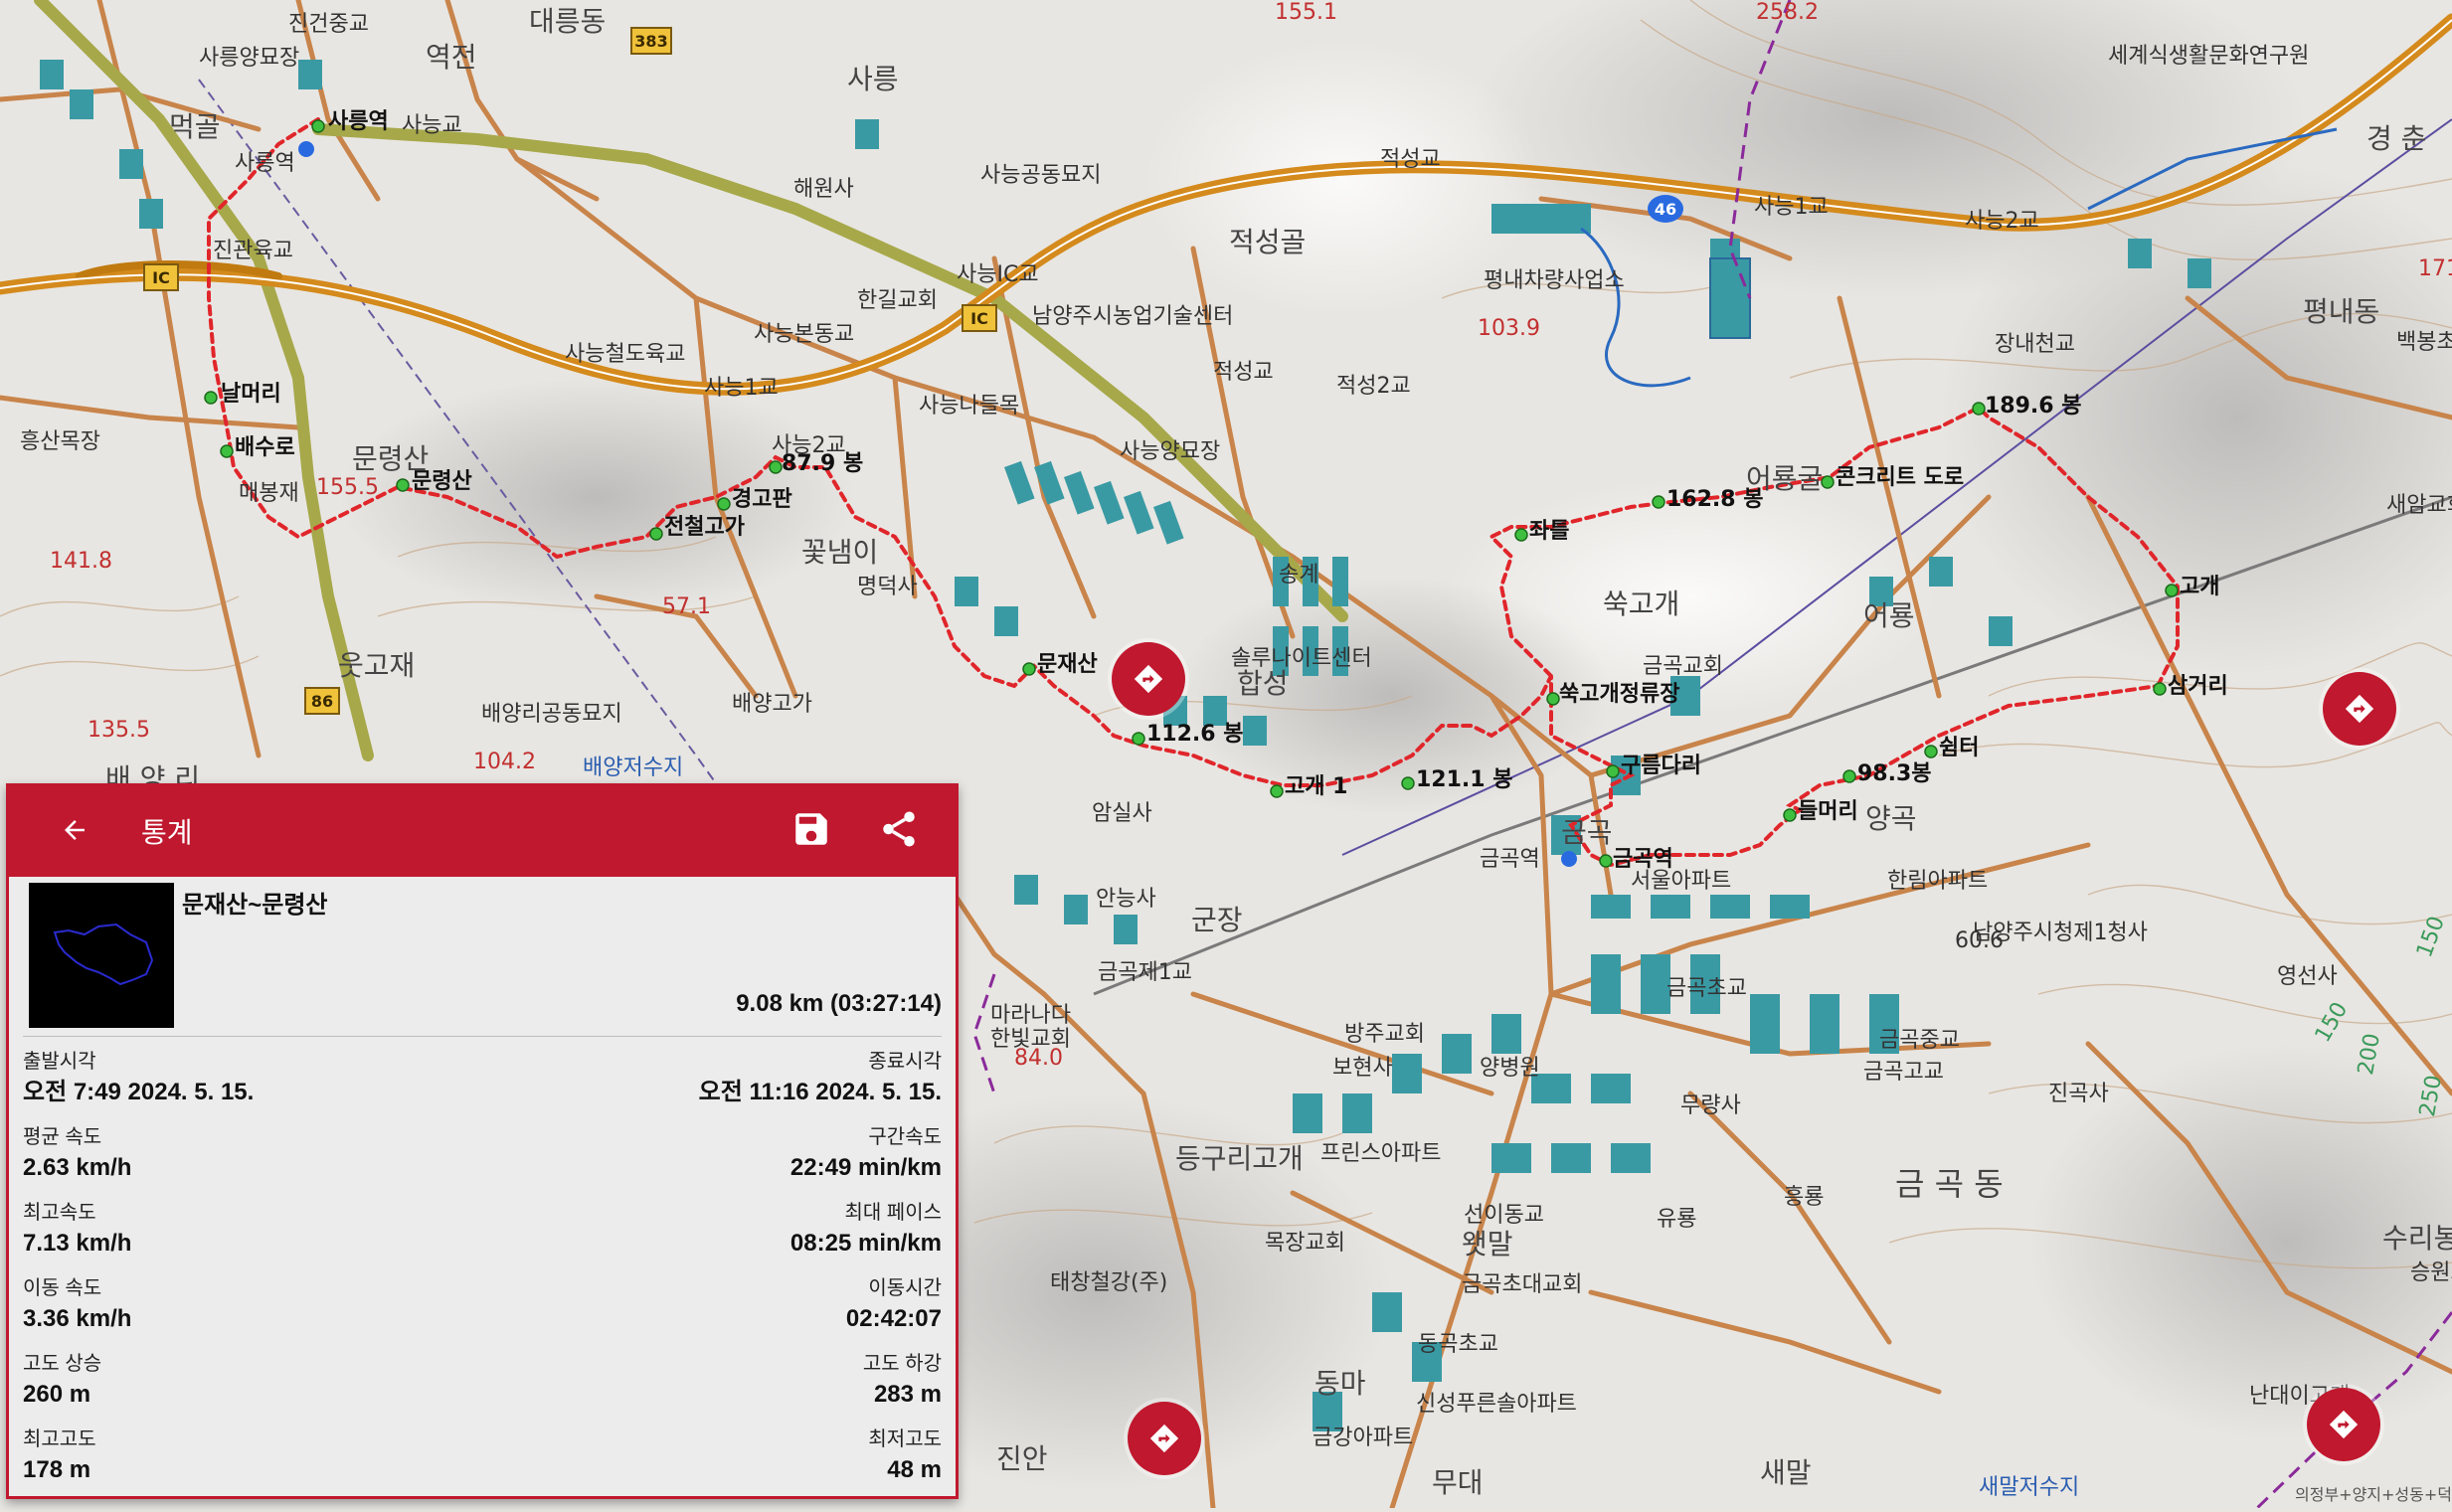 This screenshot has width=2452, height=1512. Describe the element at coordinates (1661, 763) in the screenshot. I see `waypoint-label: 구름다리` at that location.